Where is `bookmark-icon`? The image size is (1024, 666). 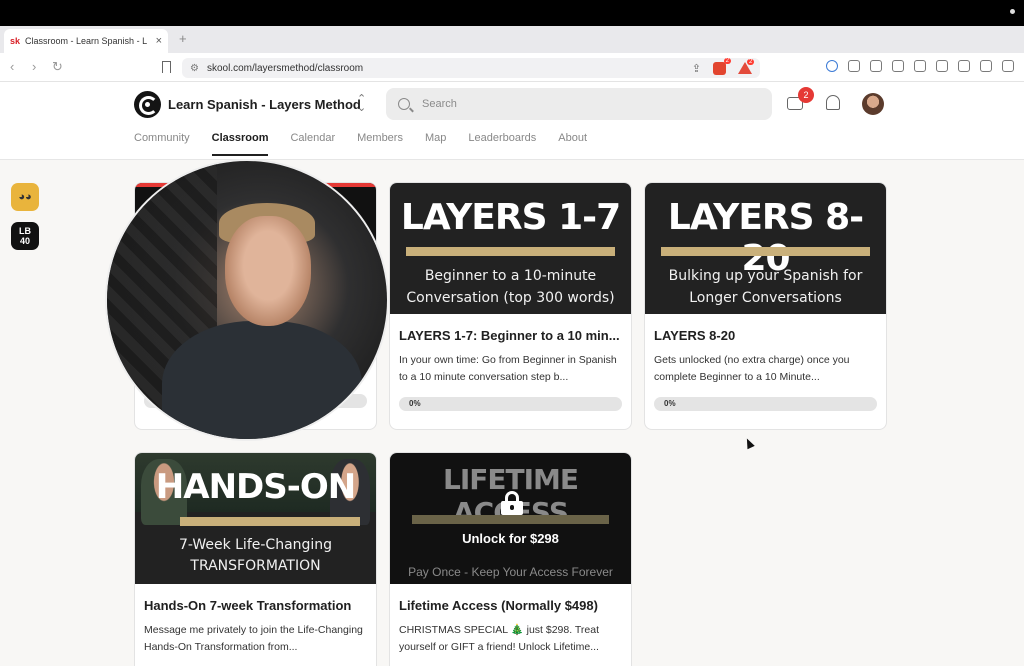 bookmark-icon is located at coordinates (166, 67).